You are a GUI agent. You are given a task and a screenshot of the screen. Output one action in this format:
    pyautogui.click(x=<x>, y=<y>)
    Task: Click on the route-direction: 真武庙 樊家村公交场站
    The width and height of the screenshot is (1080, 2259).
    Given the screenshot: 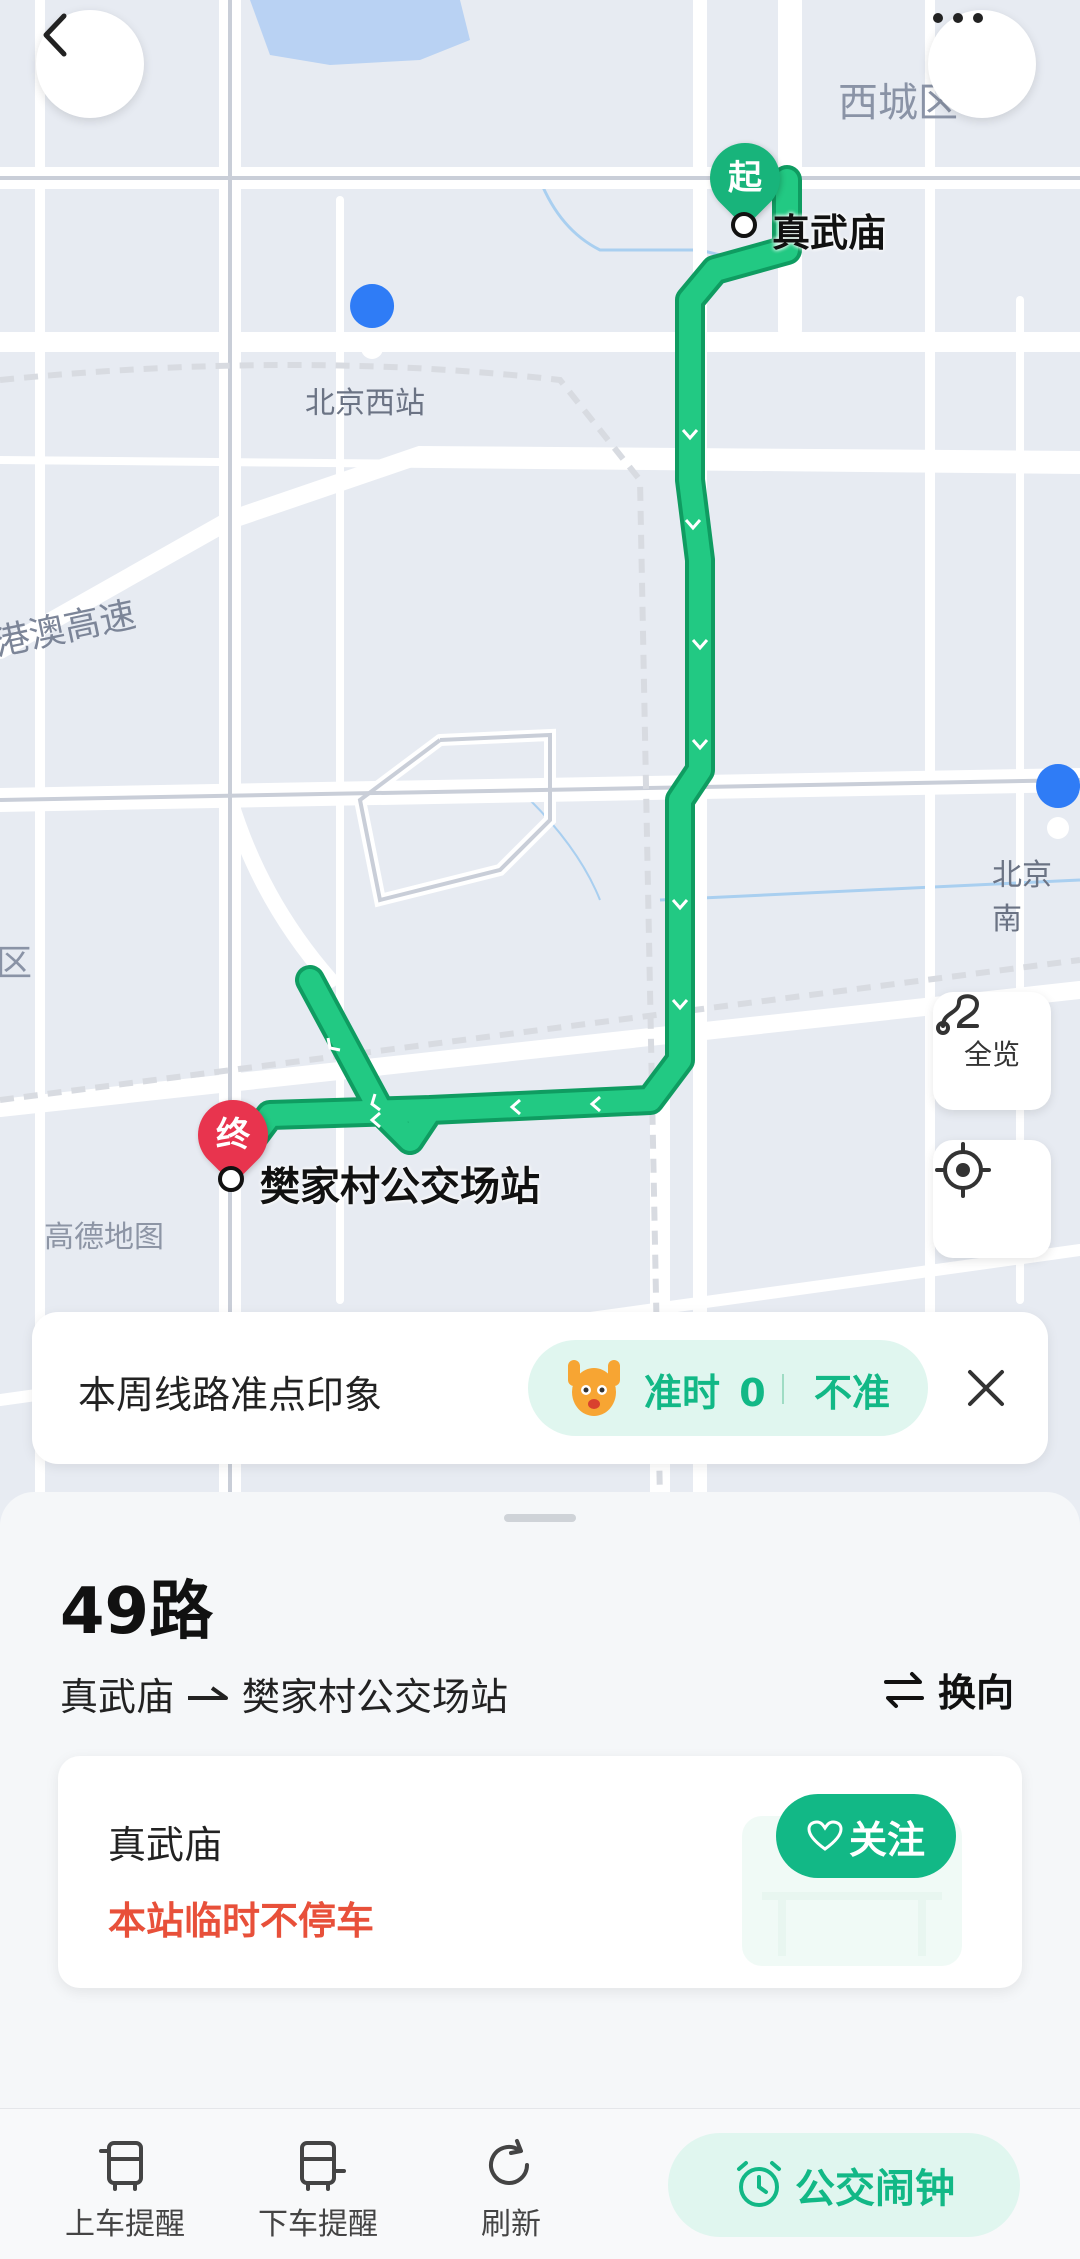 What is the action you would take?
    pyautogui.click(x=284, y=1693)
    